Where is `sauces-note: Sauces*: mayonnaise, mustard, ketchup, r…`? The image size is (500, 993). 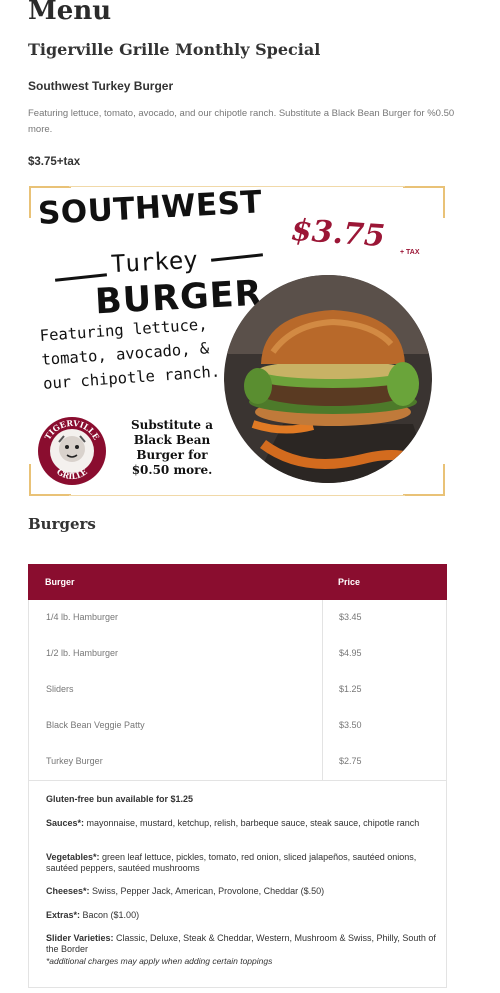 sauces-note: Sauces*: mayonnaise, mustard, ketchup, r… is located at coordinates (233, 823).